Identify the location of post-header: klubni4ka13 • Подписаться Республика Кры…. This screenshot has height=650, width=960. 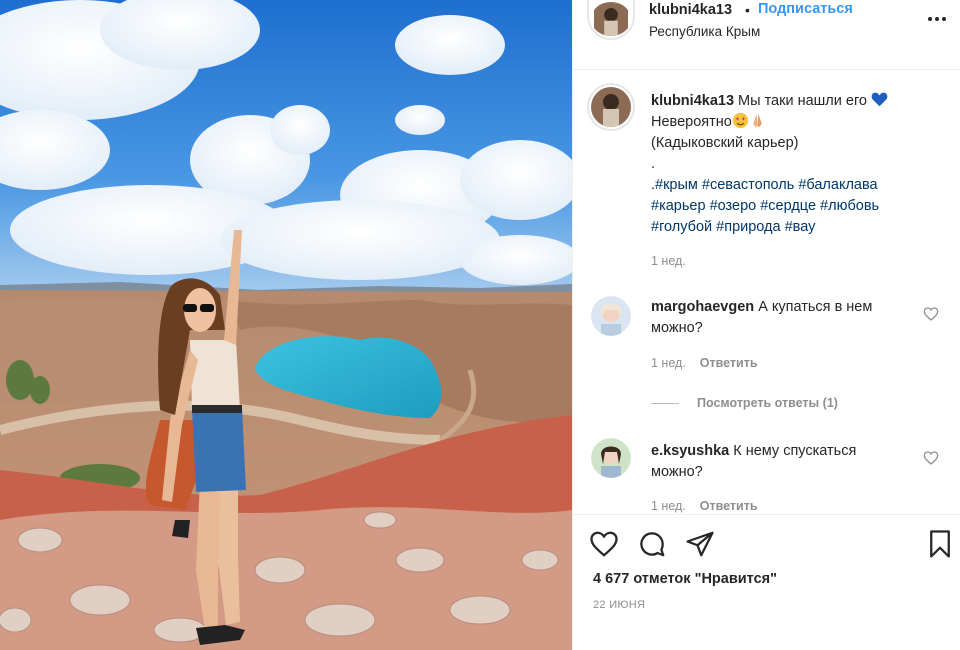
(766, 35).